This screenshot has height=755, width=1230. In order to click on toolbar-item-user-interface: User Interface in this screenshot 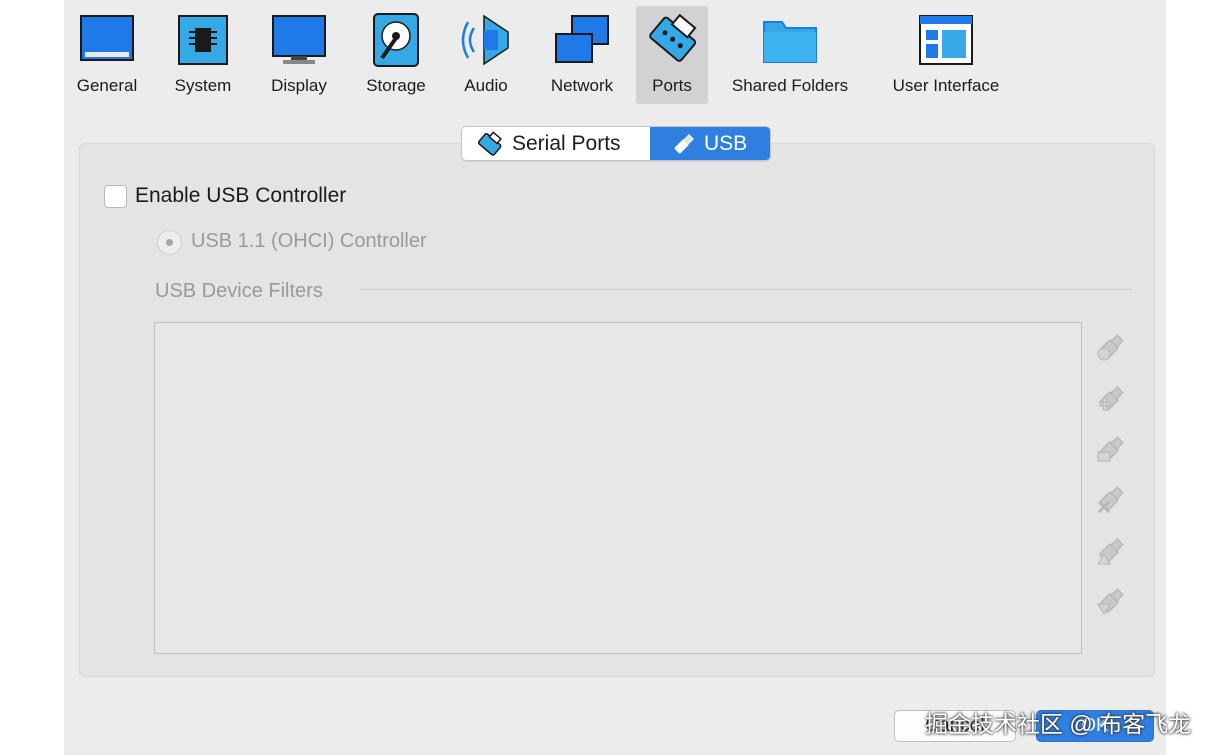, I will do `click(946, 55)`.